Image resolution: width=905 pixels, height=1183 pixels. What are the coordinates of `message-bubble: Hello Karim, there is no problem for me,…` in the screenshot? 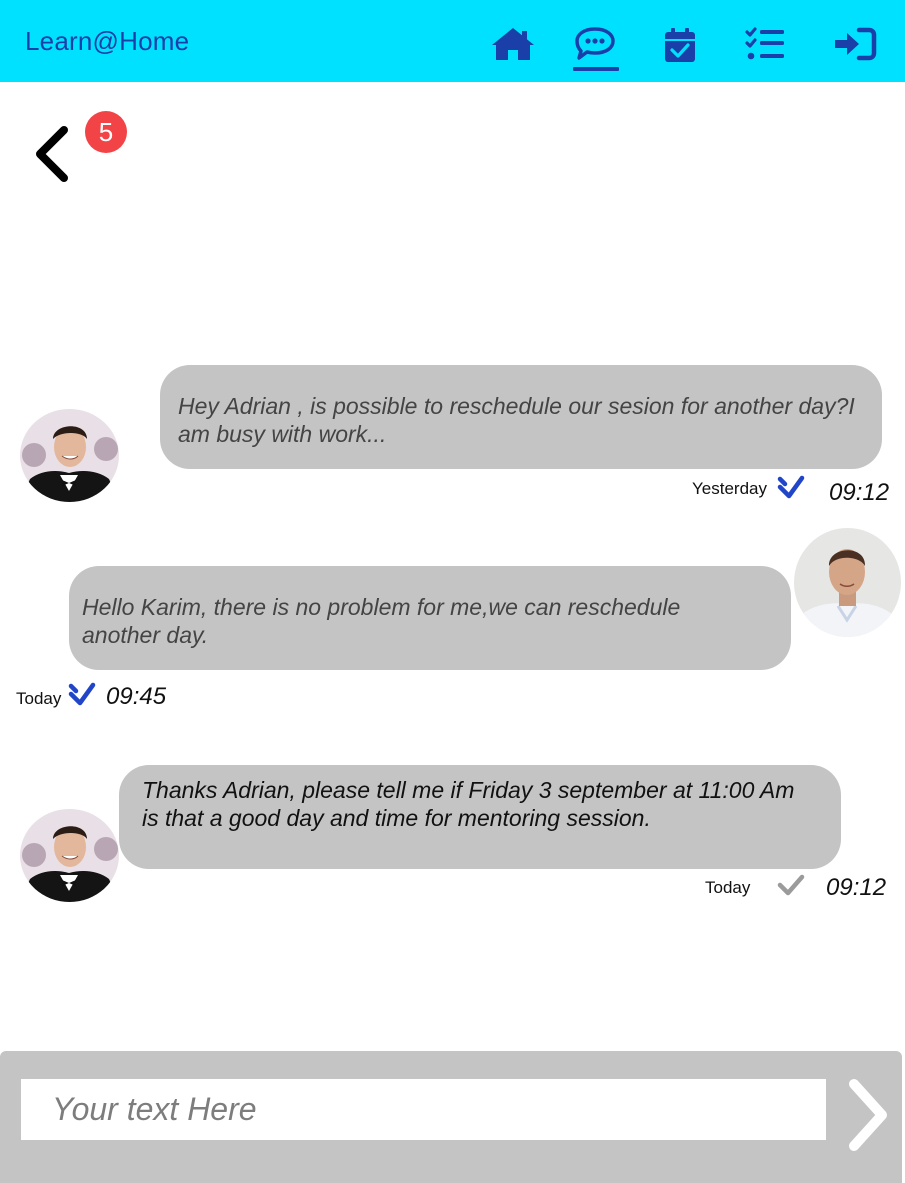 It's located at (430, 618).